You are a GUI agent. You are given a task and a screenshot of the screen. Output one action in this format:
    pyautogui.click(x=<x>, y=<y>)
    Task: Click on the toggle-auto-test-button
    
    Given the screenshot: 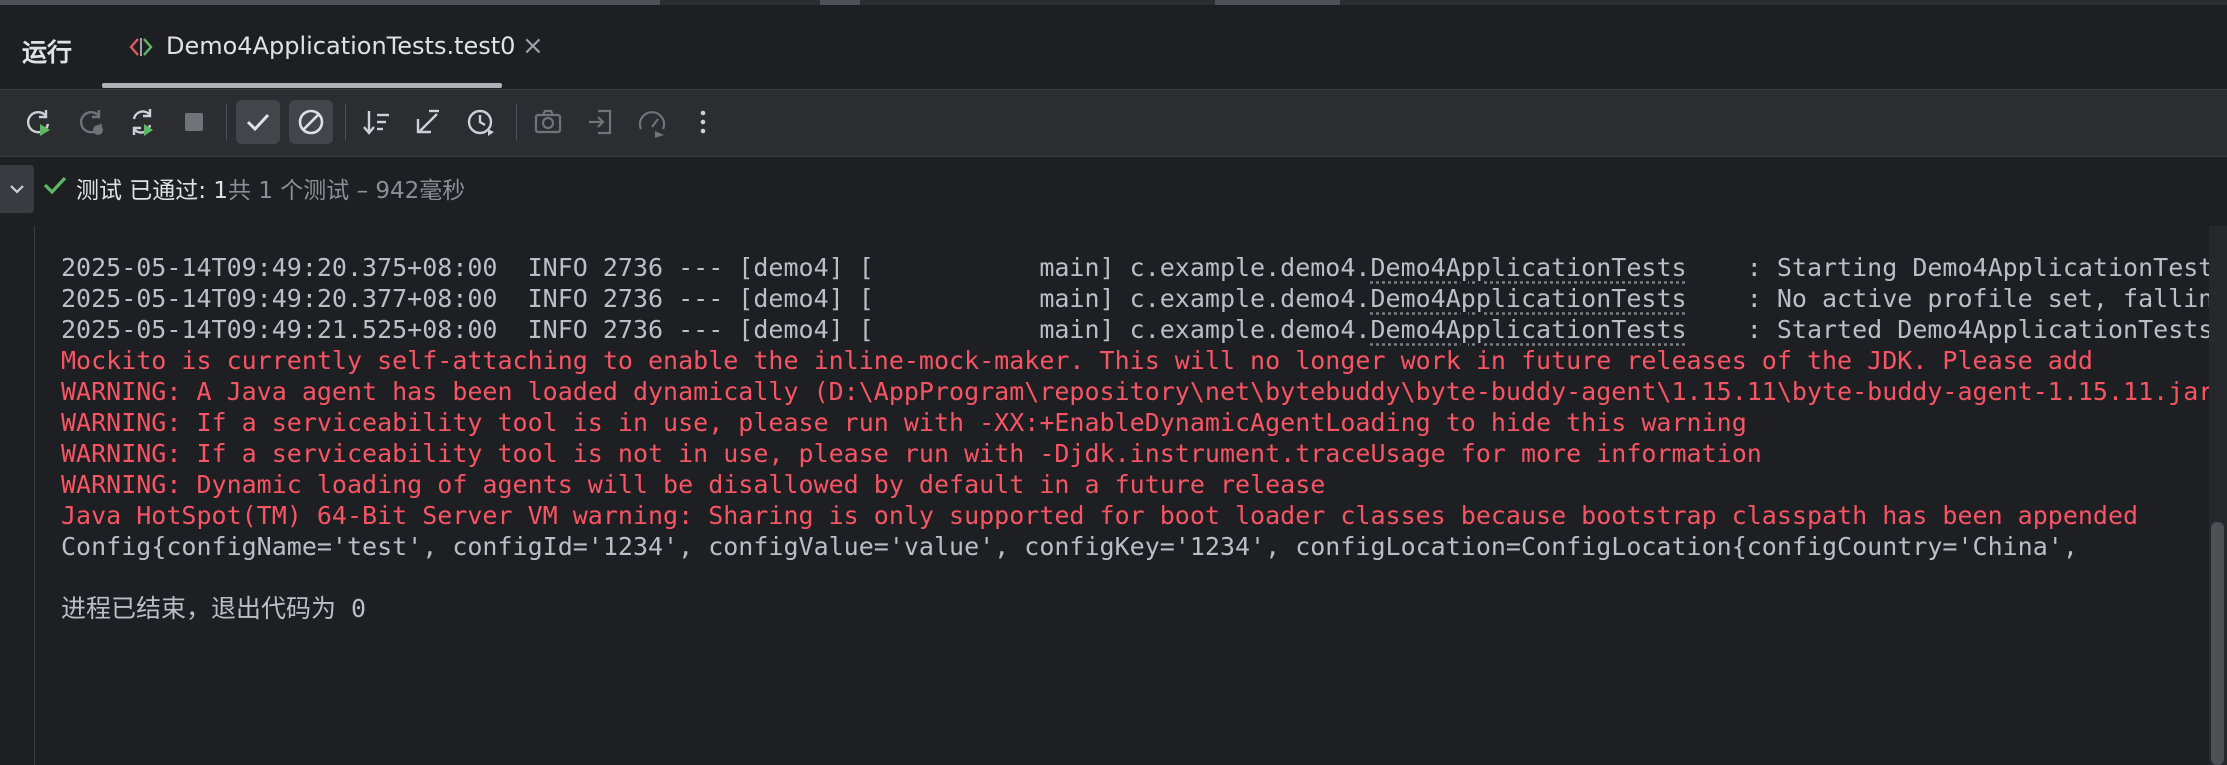 What is the action you would take?
    pyautogui.click(x=142, y=122)
    